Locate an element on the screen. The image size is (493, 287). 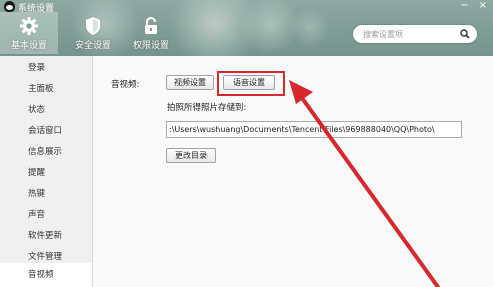
banner-decoration is located at coordinates (310, 28).